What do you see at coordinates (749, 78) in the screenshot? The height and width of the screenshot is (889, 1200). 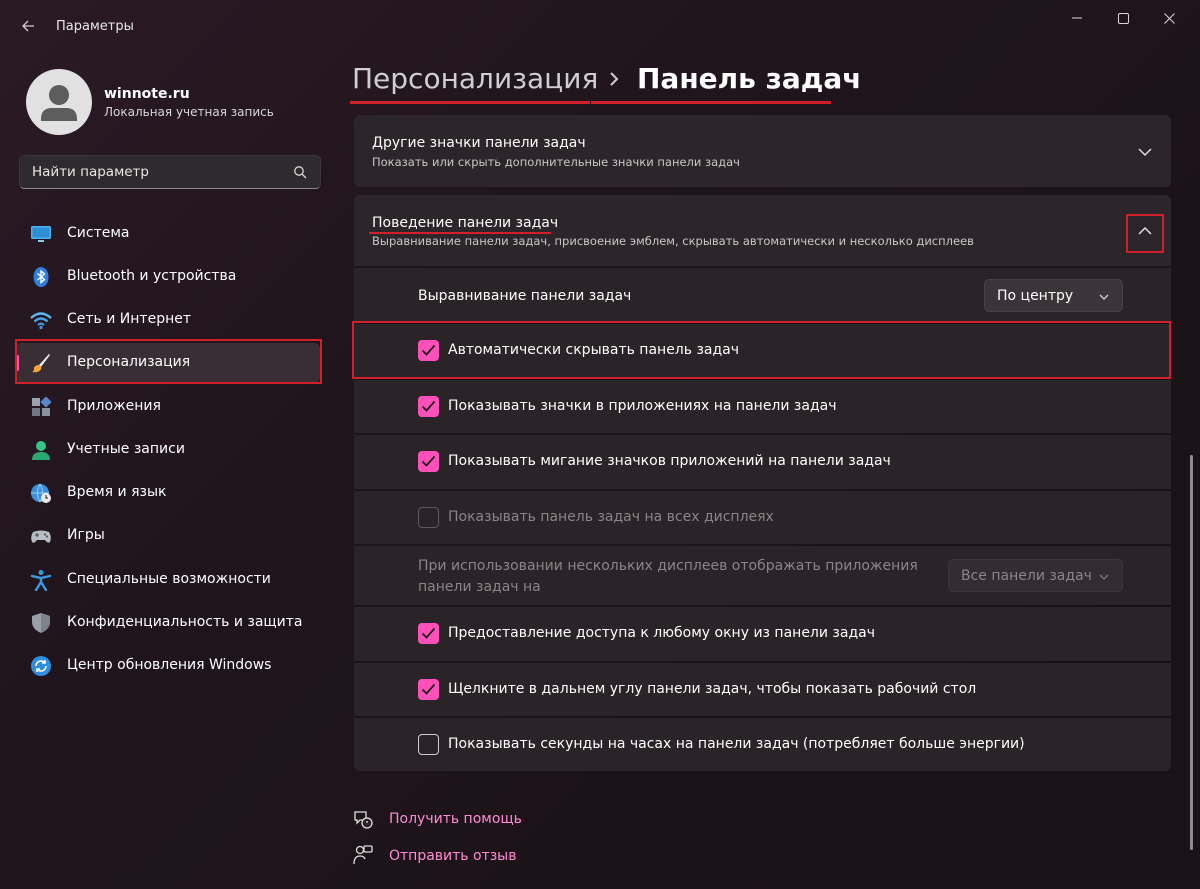 I see `page-title: Панель задач` at bounding box center [749, 78].